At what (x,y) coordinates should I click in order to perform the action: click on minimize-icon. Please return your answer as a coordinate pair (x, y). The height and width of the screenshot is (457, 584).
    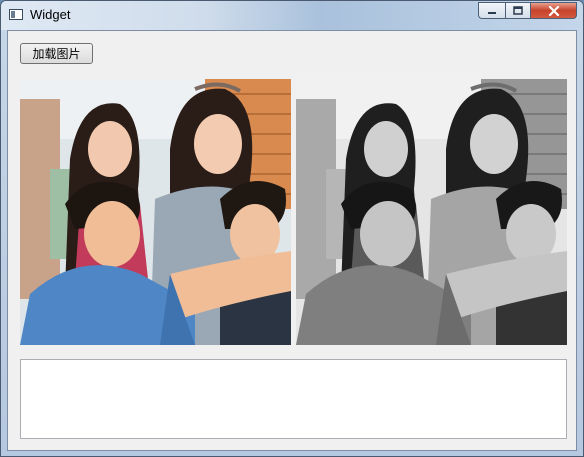
    Looking at the image, I should click on (492, 12).